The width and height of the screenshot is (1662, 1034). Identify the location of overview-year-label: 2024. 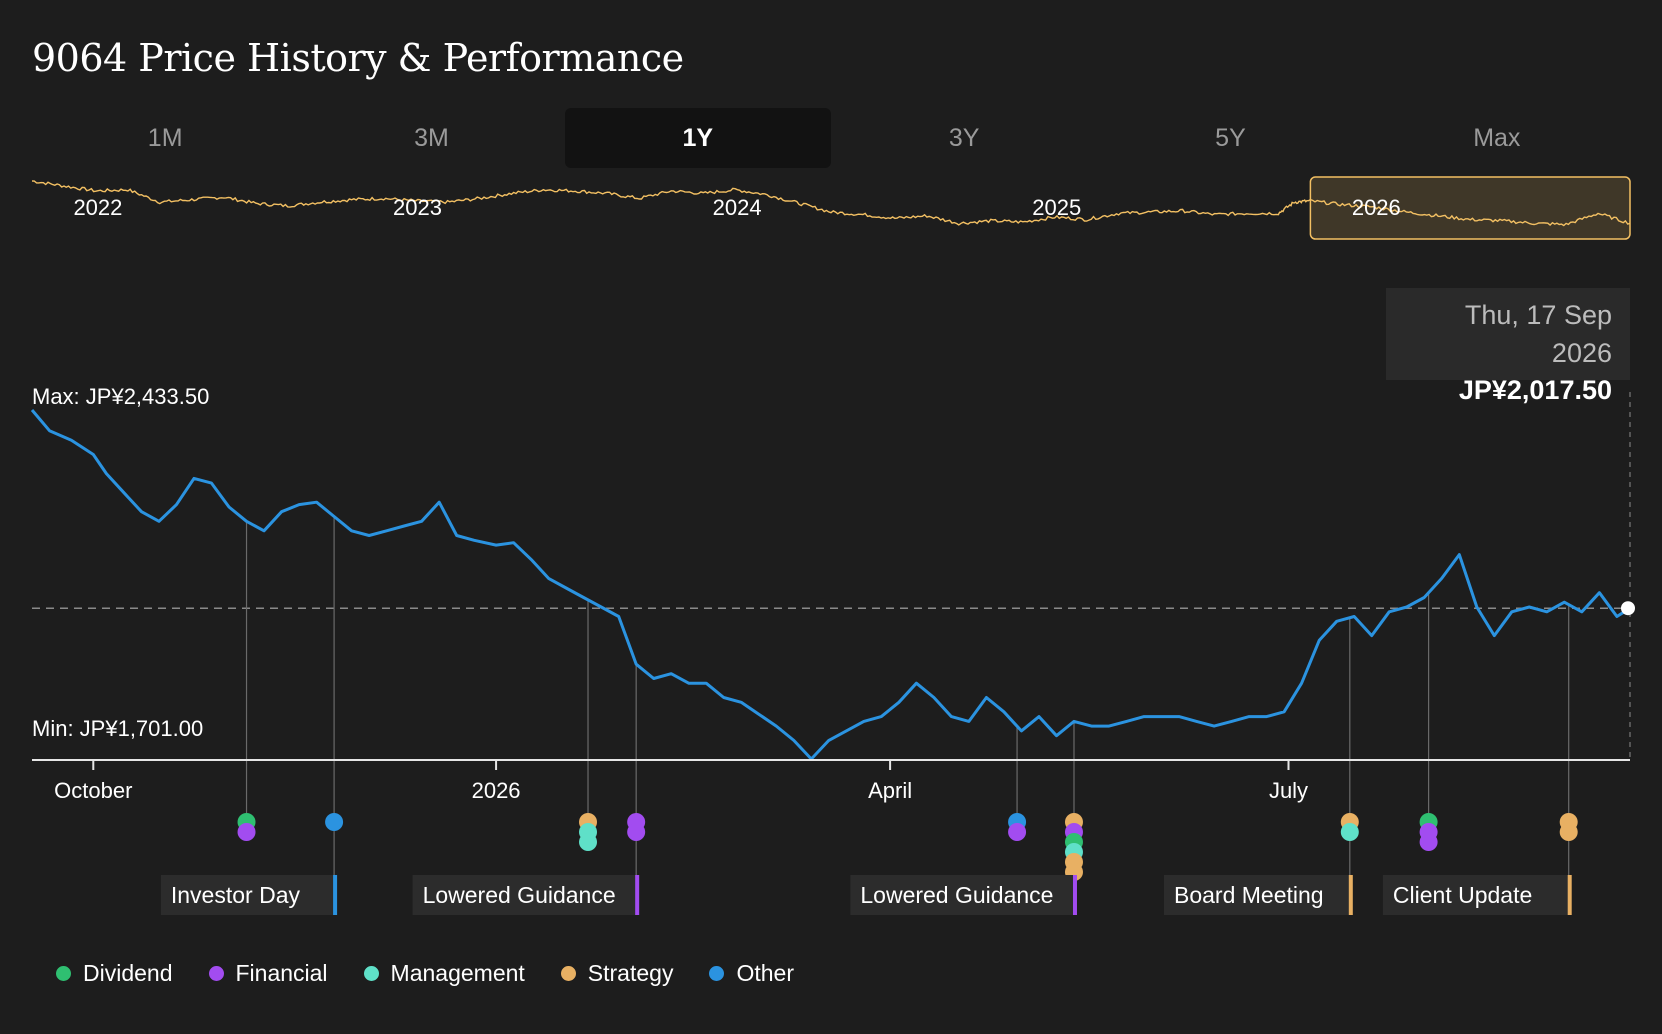
(737, 207).